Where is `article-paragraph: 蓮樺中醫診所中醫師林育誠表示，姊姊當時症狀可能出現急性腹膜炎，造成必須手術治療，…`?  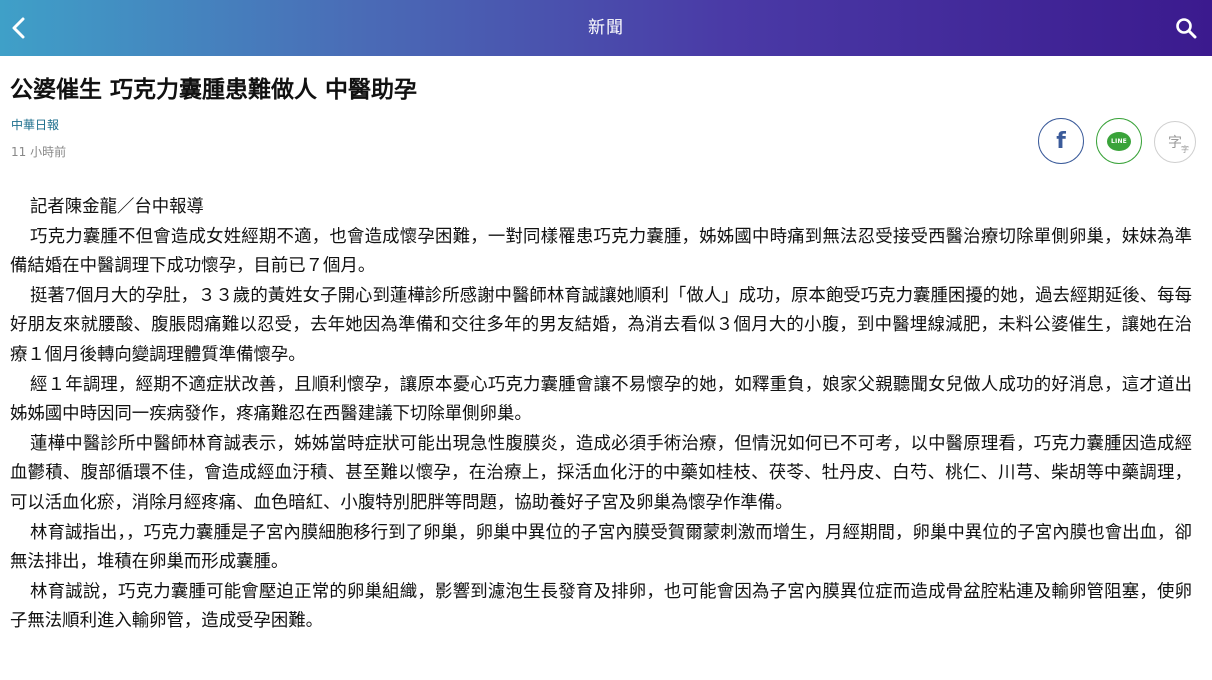 article-paragraph: 蓮樺中醫診所中醫師林育誠表示，姊姊當時症狀可能出現急性腹膜炎，造成必須手術治療，… is located at coordinates (601, 473).